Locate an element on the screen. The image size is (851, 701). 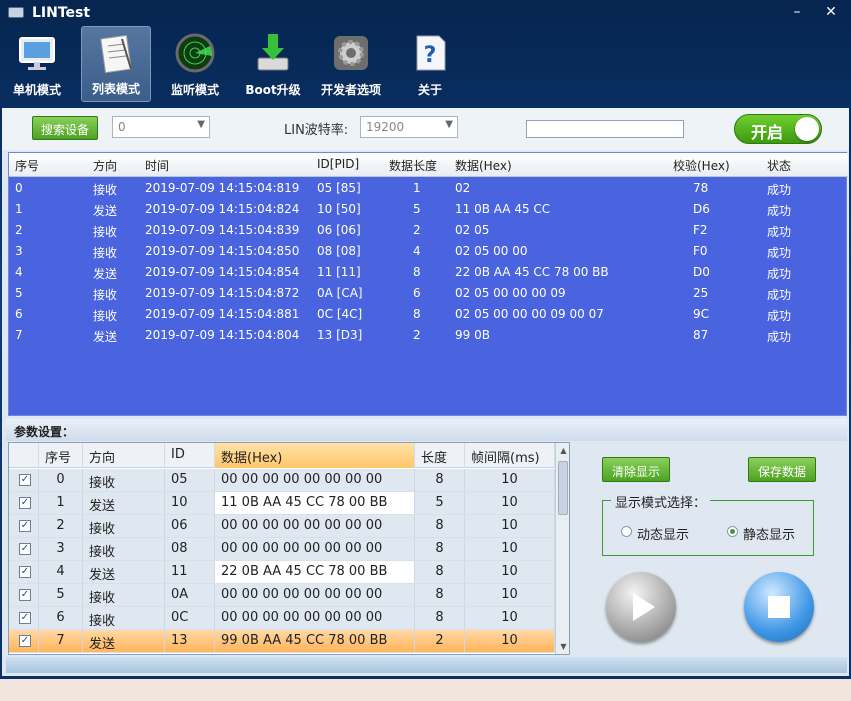
params-row: ✓ 2 接收 06 00 00 00 00 00 00 00 00 8 10 is located at coordinates (282, 526).